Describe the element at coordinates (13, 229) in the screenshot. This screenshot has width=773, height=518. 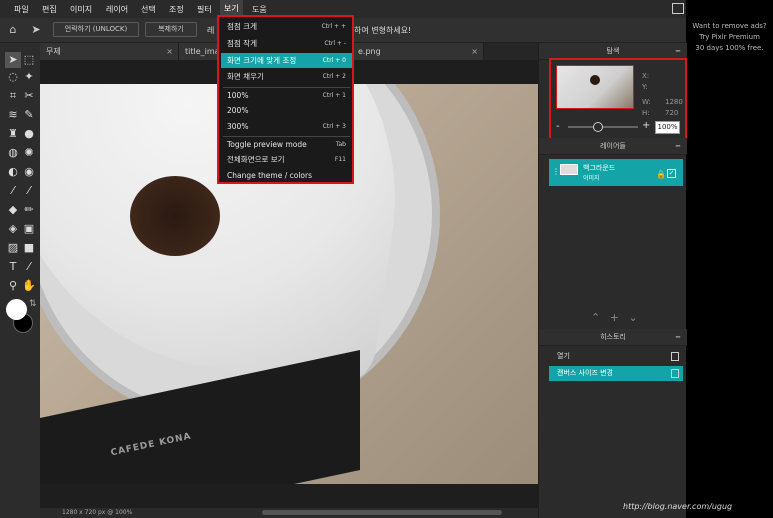
I see `bucket-tool-icon: ◈` at that location.